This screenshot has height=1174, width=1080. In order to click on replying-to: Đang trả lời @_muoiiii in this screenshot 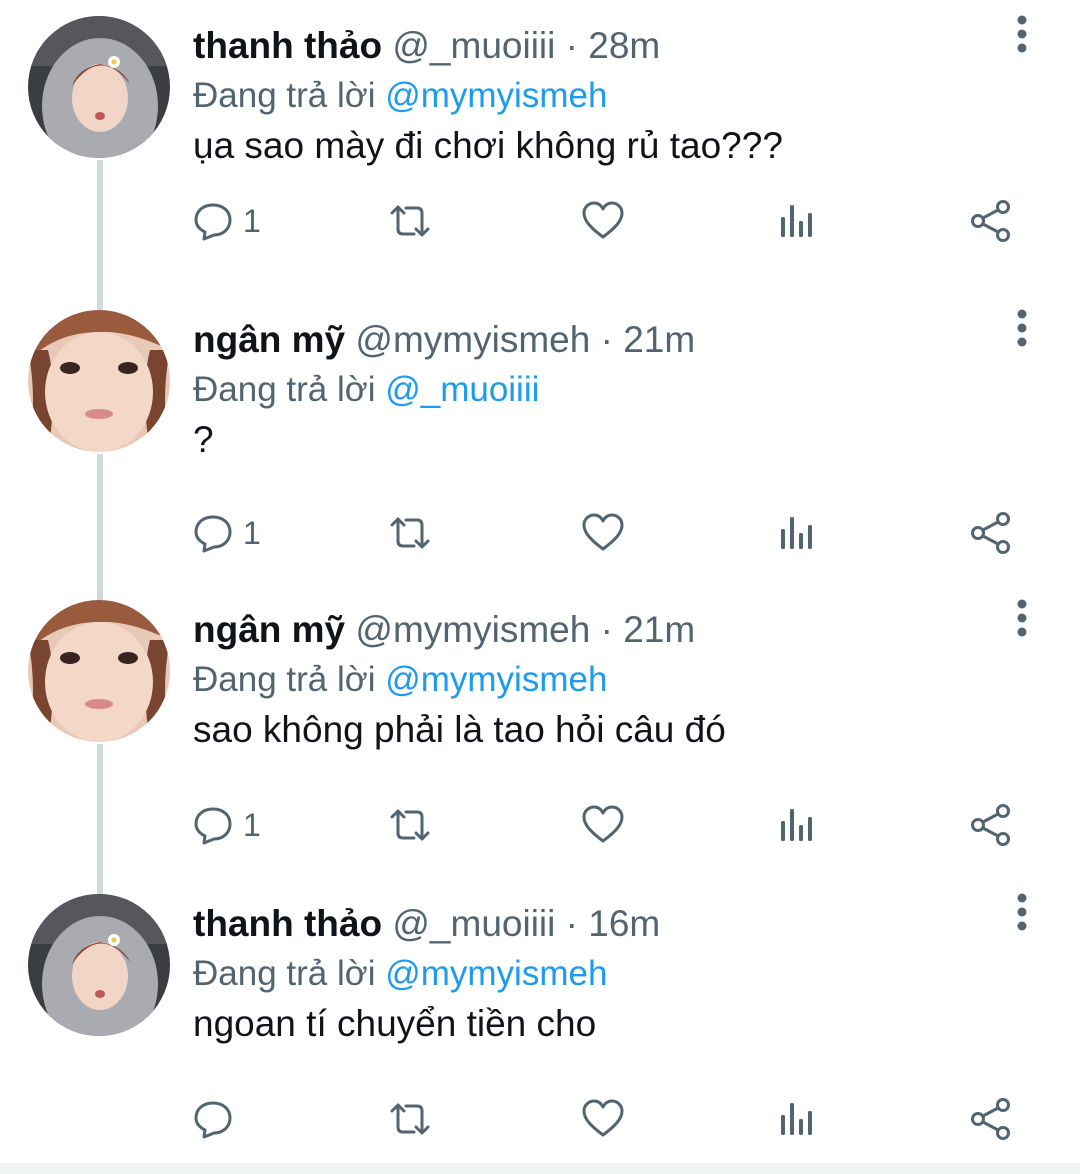, I will do `click(366, 390)`.